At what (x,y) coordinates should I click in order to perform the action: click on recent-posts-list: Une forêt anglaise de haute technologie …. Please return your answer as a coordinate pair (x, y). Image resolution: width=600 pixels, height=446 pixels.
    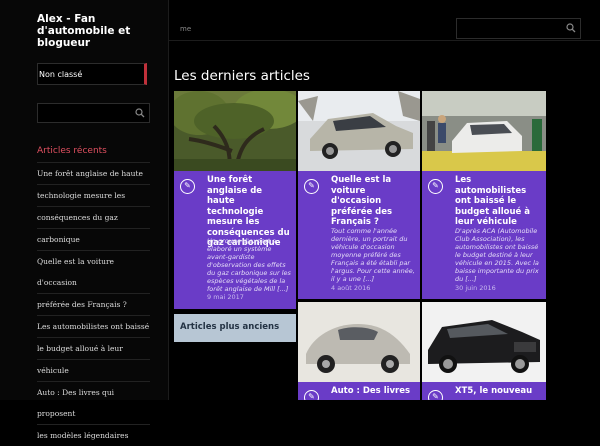
    Looking at the image, I should click on (93, 304).